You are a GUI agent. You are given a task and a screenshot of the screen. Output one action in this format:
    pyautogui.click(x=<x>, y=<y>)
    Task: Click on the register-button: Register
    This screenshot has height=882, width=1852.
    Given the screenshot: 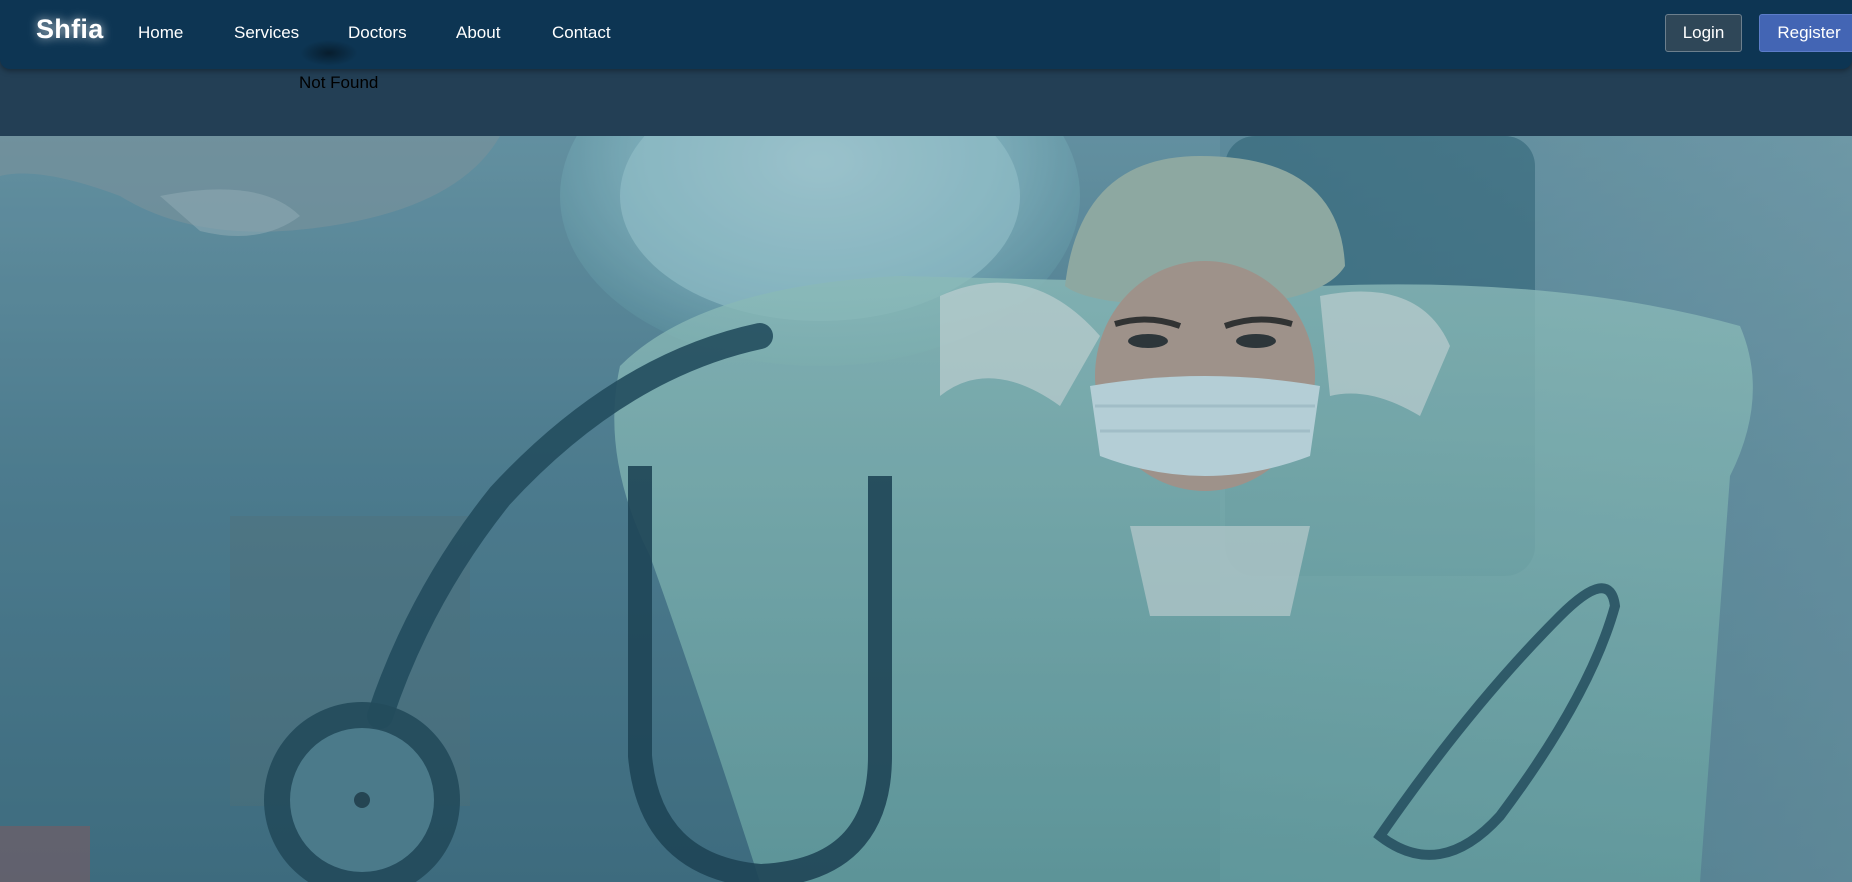 What is the action you would take?
    pyautogui.click(x=1805, y=33)
    